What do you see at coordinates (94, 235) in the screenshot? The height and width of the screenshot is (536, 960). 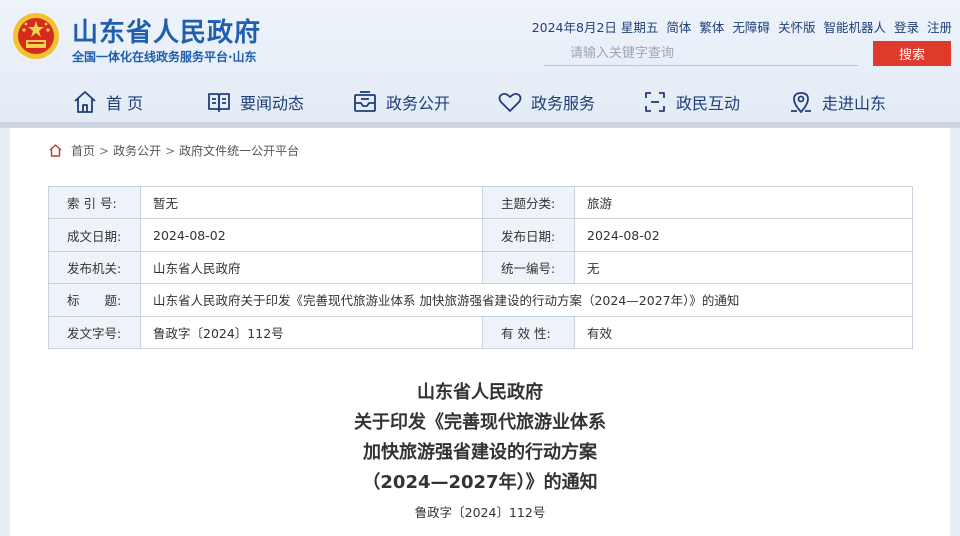 I see `created-date-label: 成文日期:` at bounding box center [94, 235].